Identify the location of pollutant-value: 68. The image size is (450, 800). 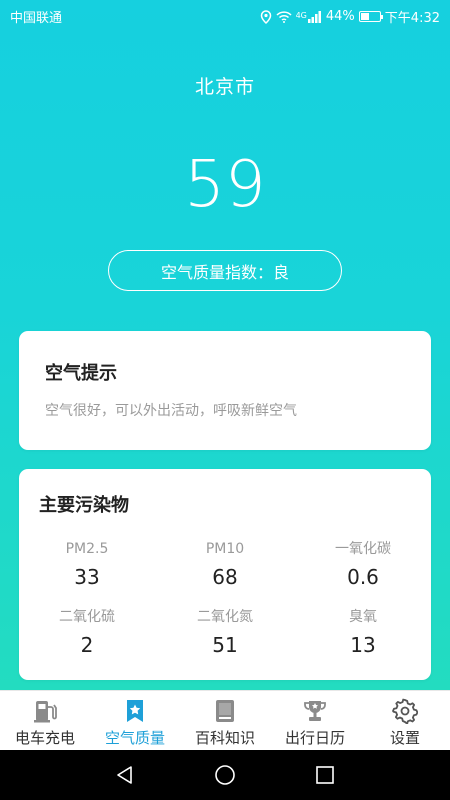
(225, 577).